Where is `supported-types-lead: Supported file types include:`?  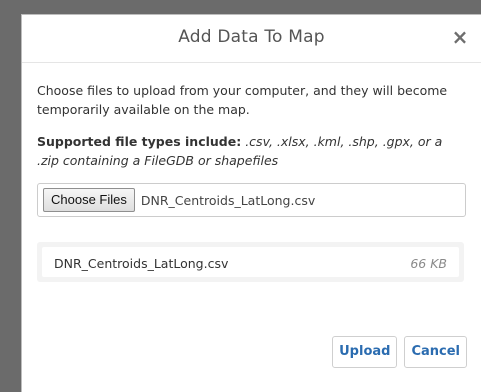 supported-types-lead: Supported file types include: is located at coordinates (139, 141).